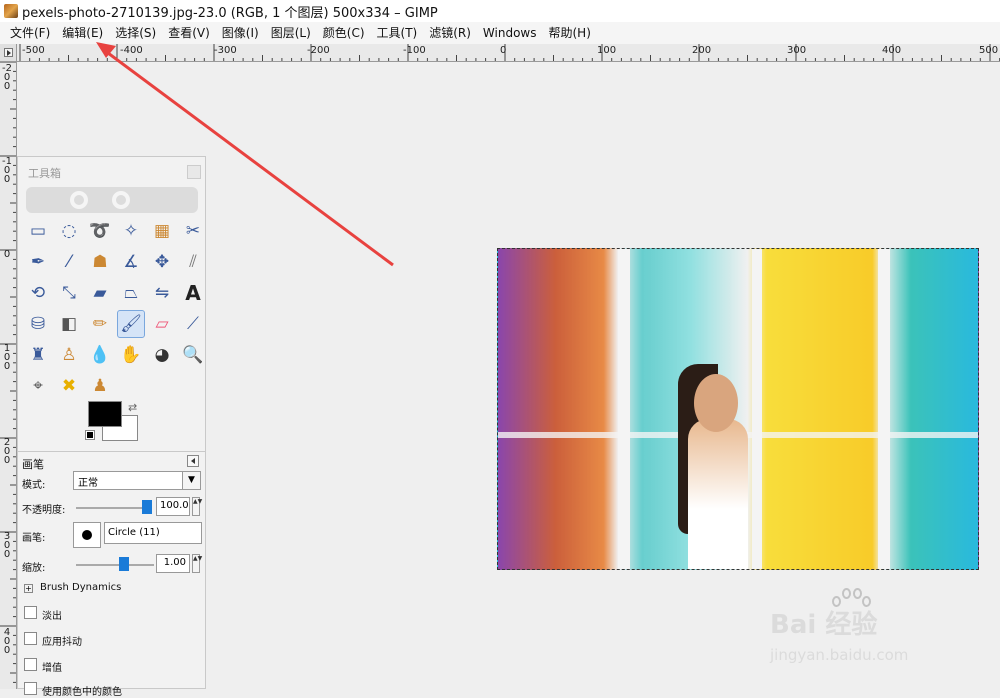  Describe the element at coordinates (69, 355) in the screenshot. I see `clone-tool-icon: ♙` at that location.